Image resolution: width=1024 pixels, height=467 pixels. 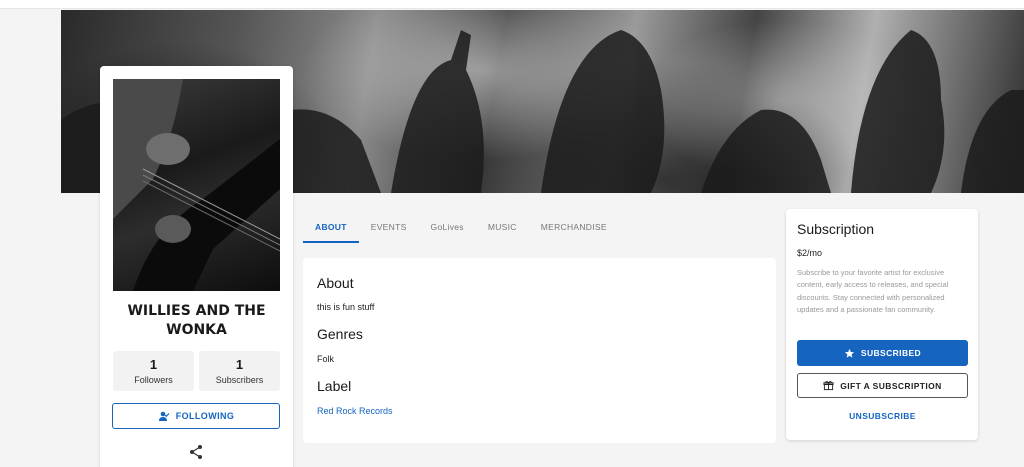 I want to click on tab-events: EVENTS, so click(x=389, y=229).